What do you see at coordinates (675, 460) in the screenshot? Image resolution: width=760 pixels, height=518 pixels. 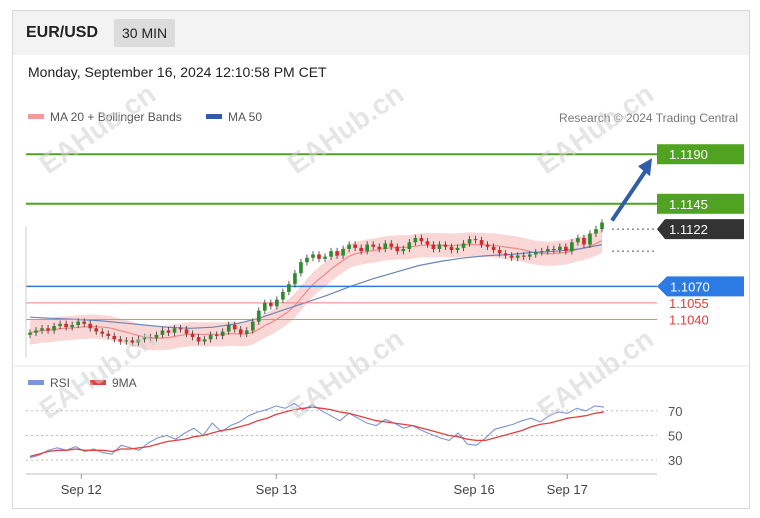 I see `rsi-tick-label: 30` at bounding box center [675, 460].